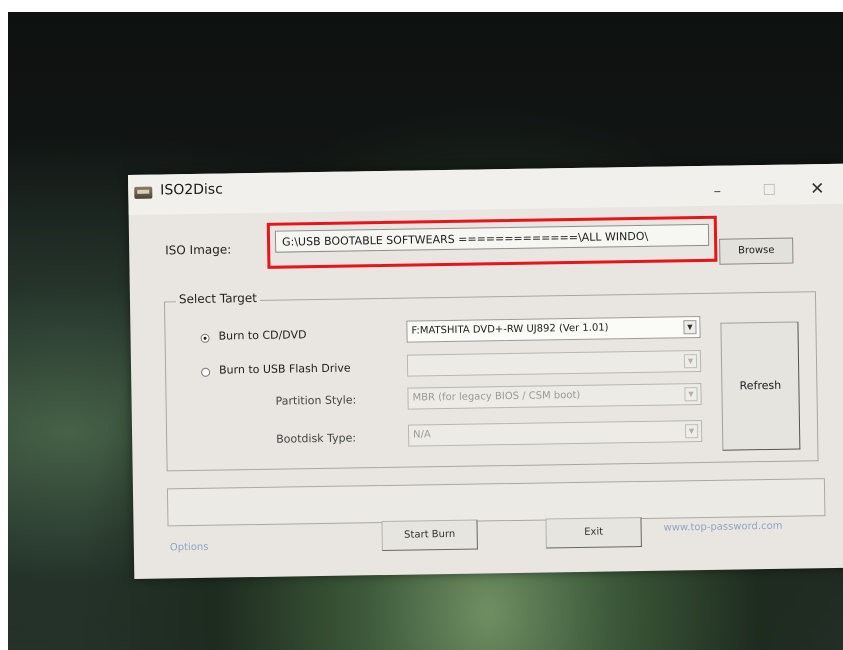 This screenshot has width=843, height=650. What do you see at coordinates (429, 535) in the screenshot?
I see `start-burn-button: Start Burn` at bounding box center [429, 535].